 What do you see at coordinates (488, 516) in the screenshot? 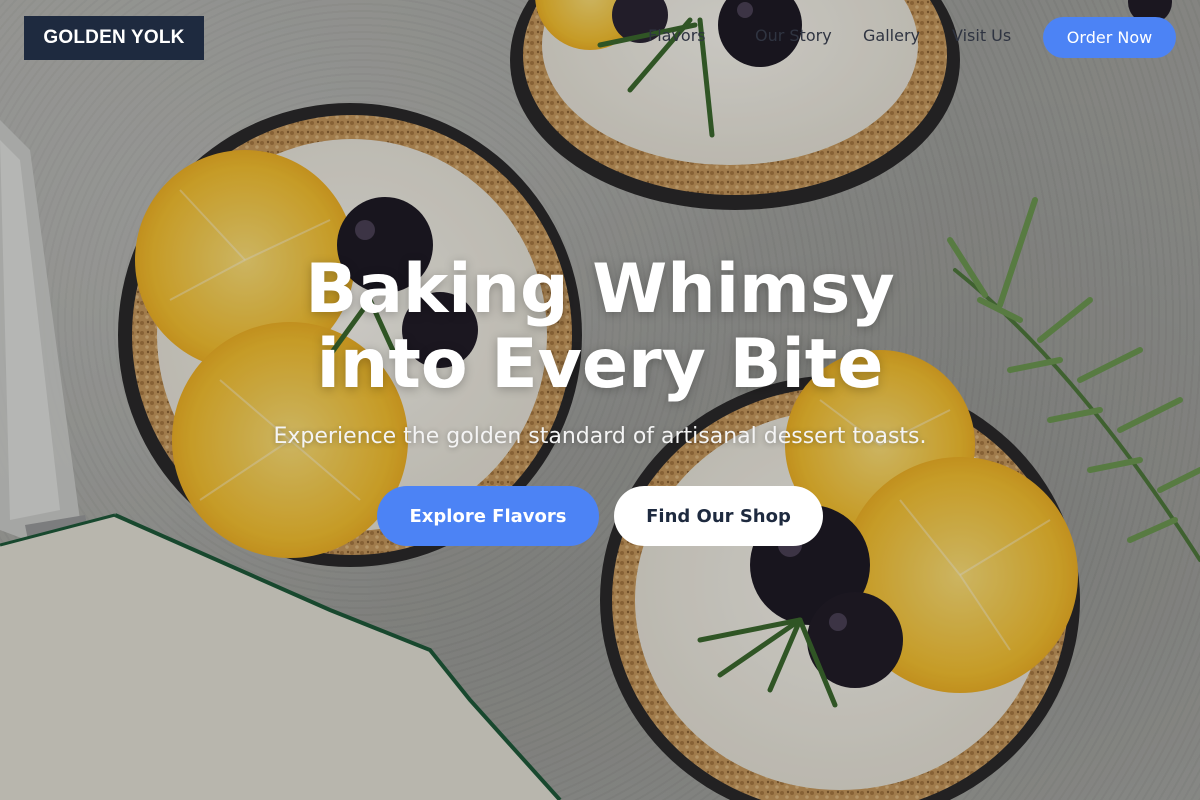
I see `explore-flavors-button: Explore Flavors` at bounding box center [488, 516].